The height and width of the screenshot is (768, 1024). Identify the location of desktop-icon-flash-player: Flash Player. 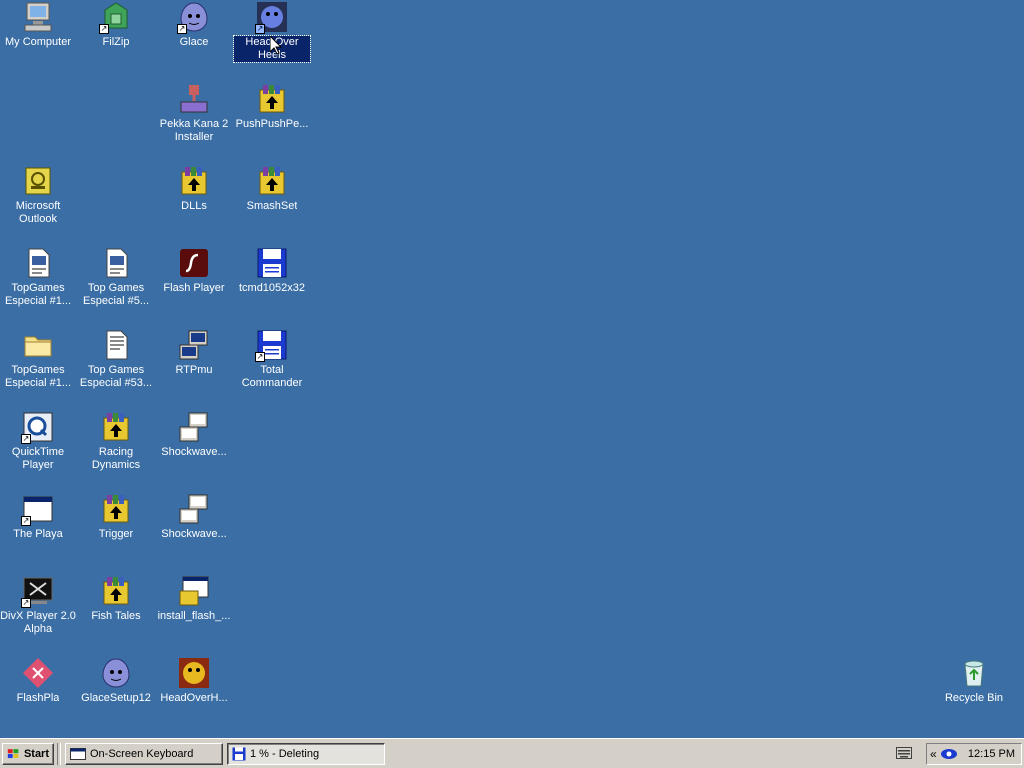
(194, 284).